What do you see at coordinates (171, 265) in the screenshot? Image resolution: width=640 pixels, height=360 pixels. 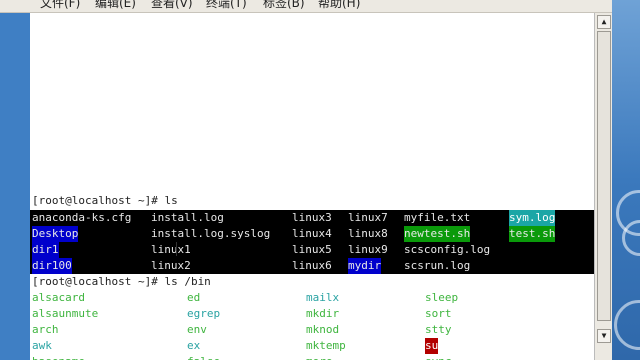 I see `ls-entry: linux2` at bounding box center [171, 265].